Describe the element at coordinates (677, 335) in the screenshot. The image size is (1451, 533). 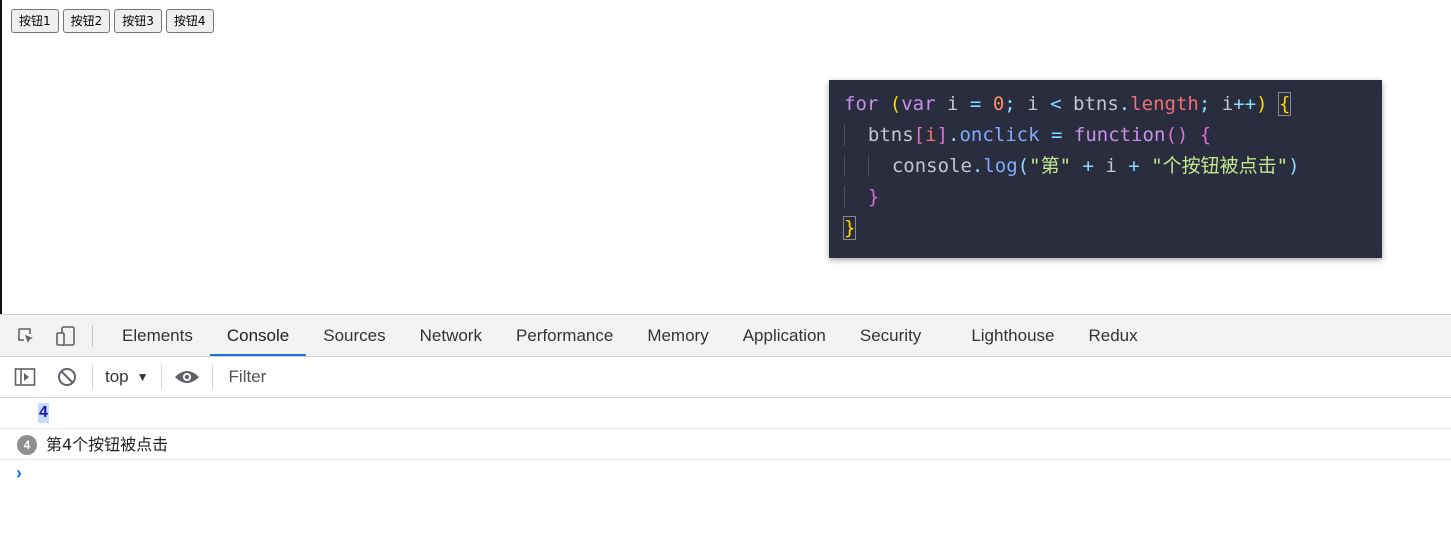
I see `tab-memory: Memory` at that location.